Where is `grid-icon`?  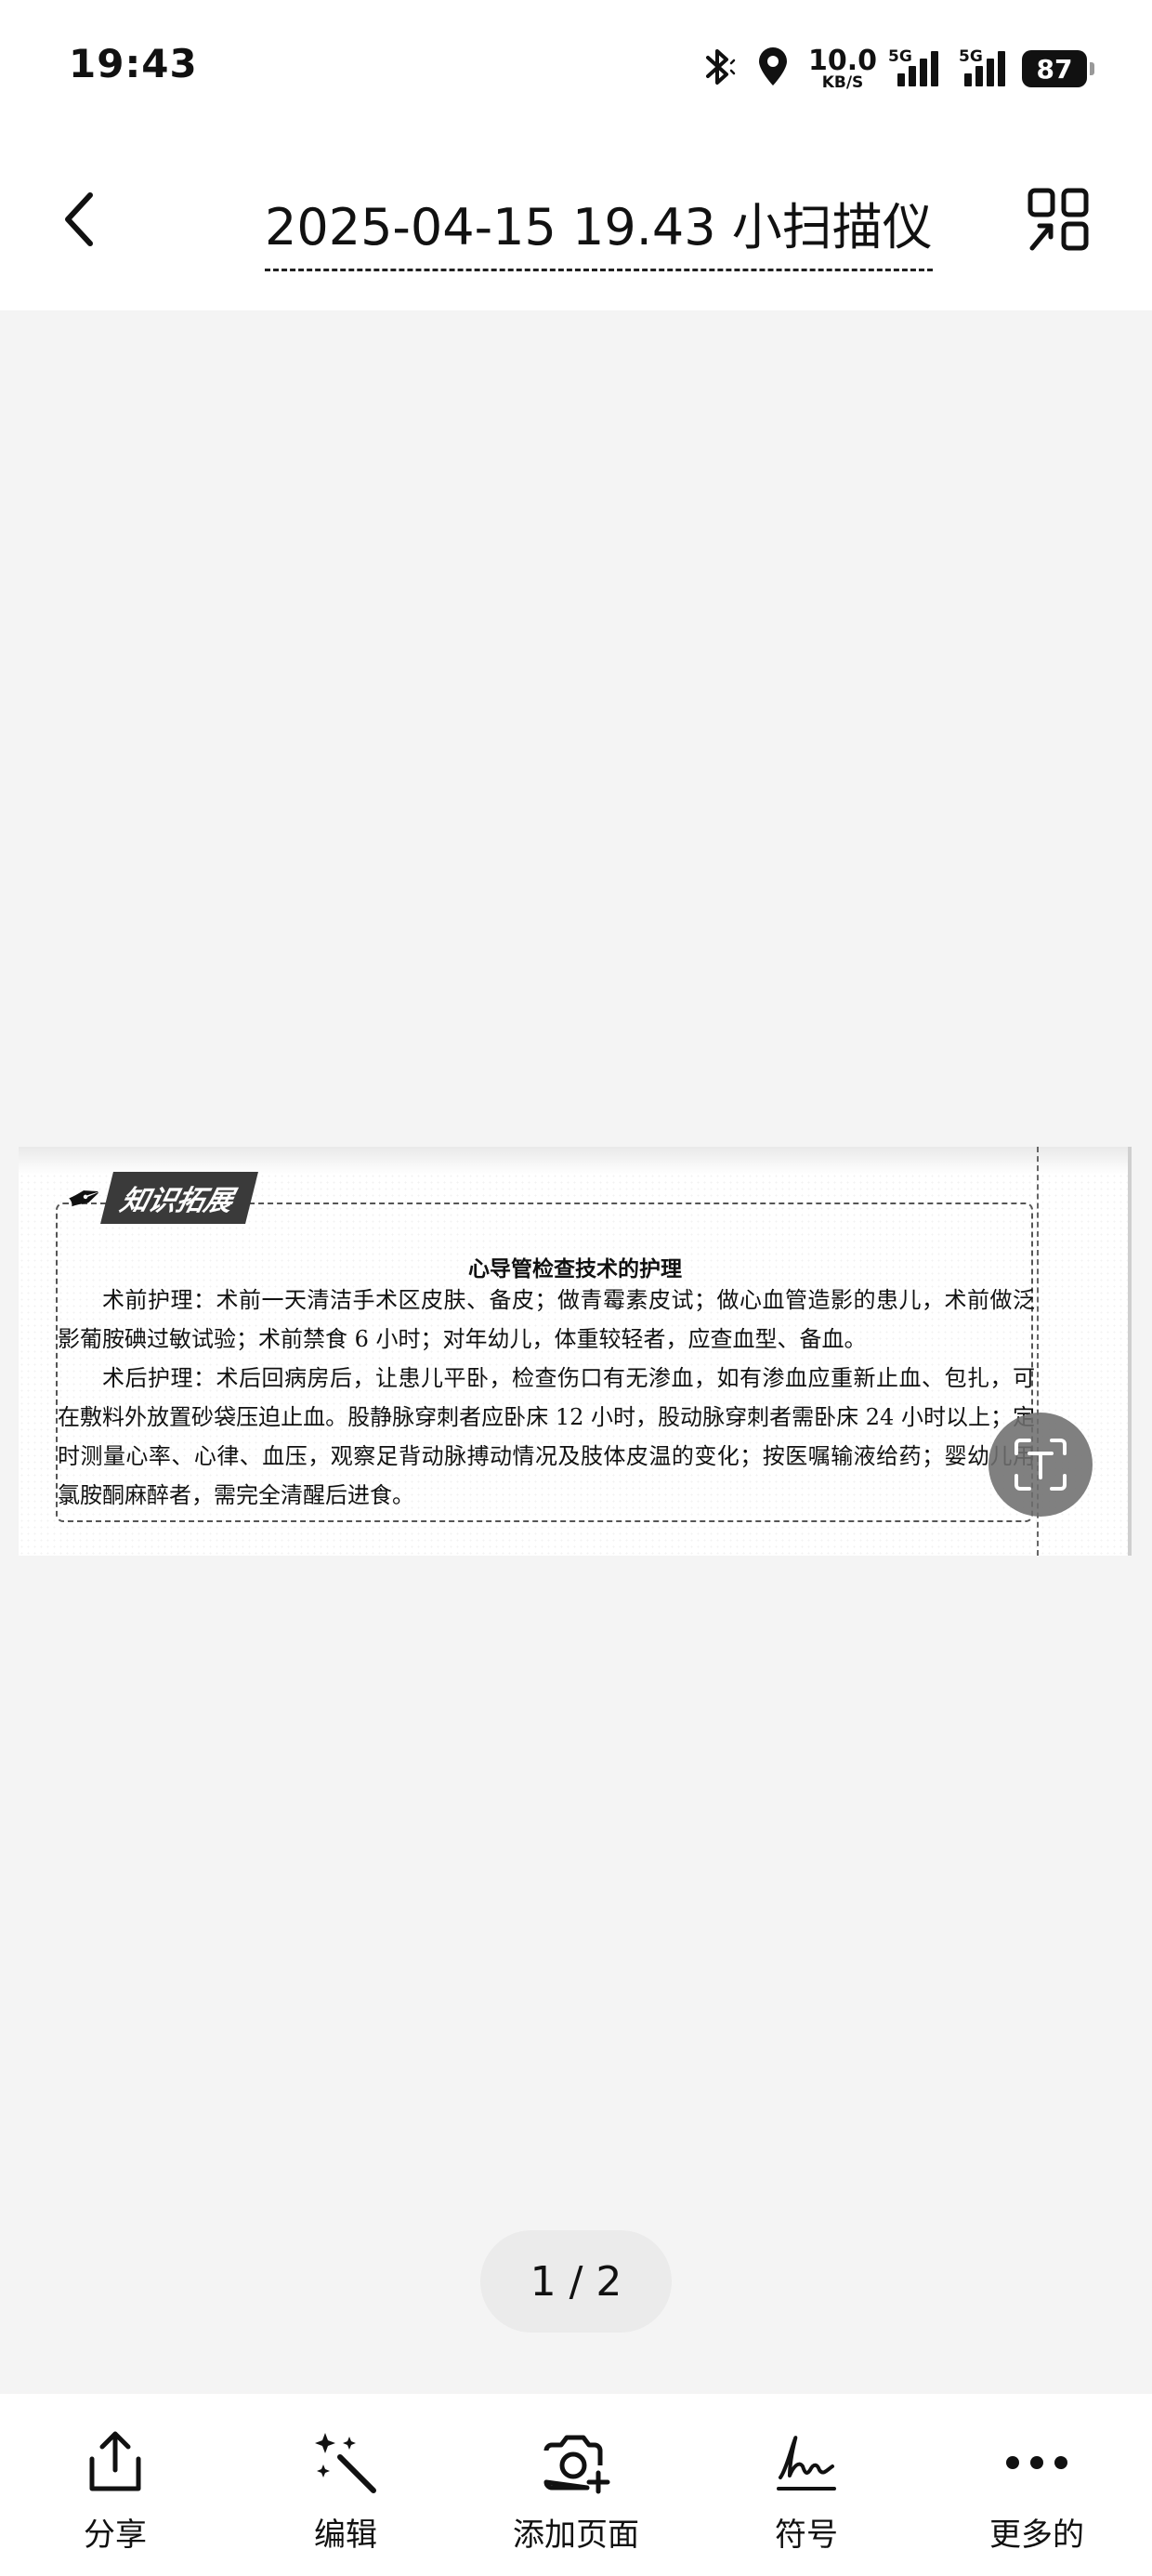
grid-icon is located at coordinates (1058, 219).